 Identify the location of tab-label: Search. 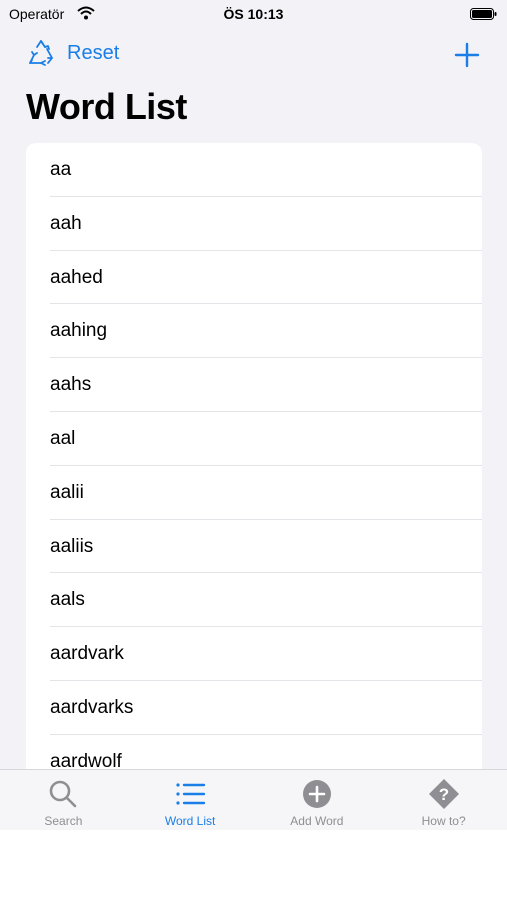
(63, 821).